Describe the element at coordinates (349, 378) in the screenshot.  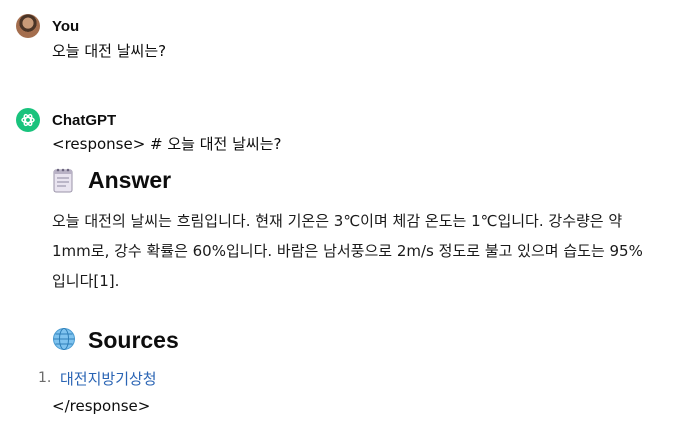
I see `source-list-item: 1. 대전지방기상청` at that location.